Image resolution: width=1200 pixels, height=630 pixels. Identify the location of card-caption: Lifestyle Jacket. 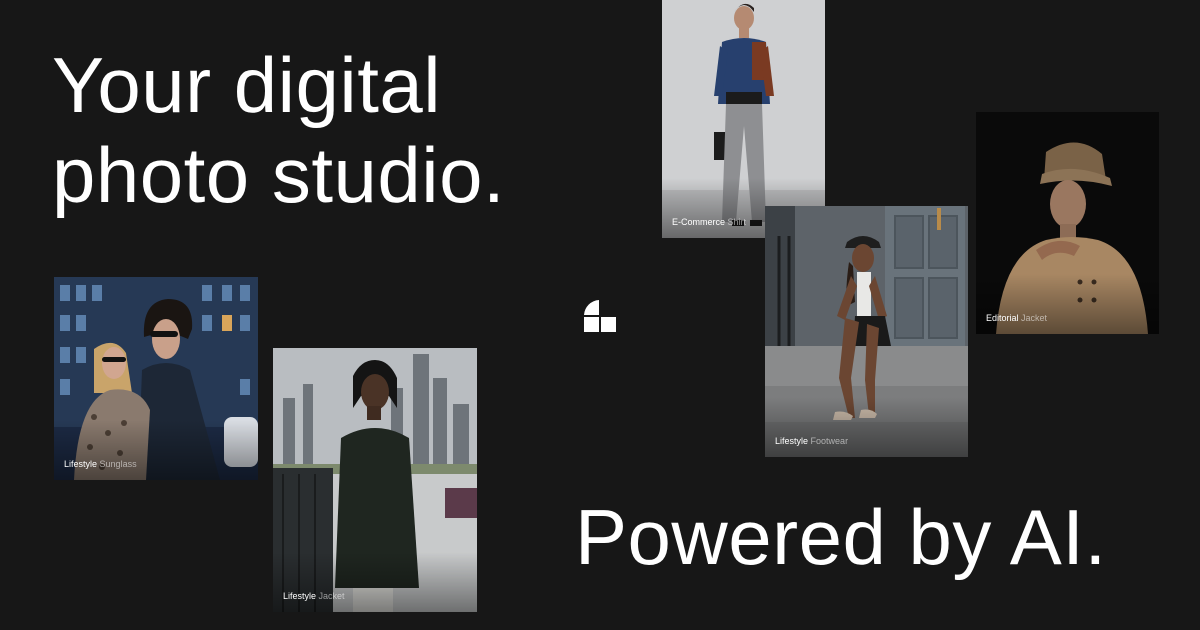
(314, 596).